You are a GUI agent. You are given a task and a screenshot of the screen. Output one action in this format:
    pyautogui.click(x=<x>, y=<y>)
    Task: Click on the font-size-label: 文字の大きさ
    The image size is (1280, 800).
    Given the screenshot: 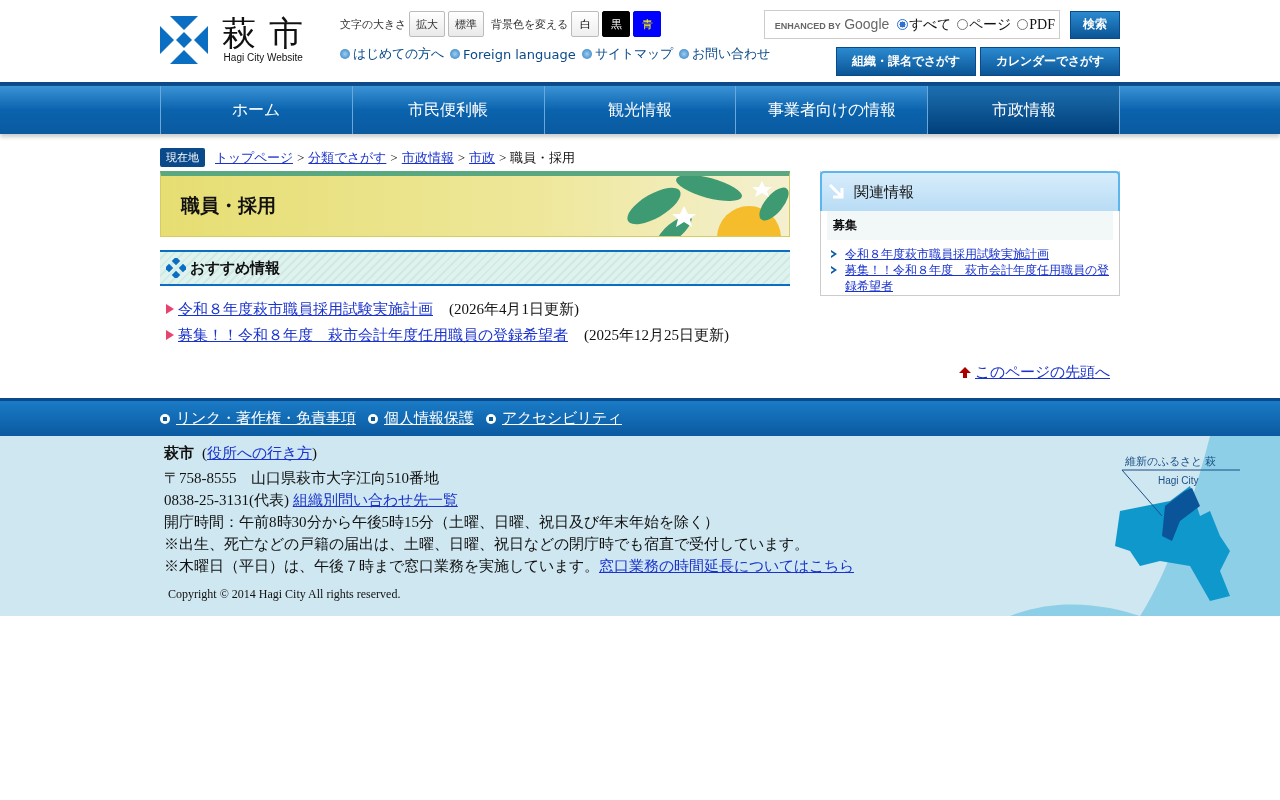 What is the action you would take?
    pyautogui.click(x=373, y=24)
    